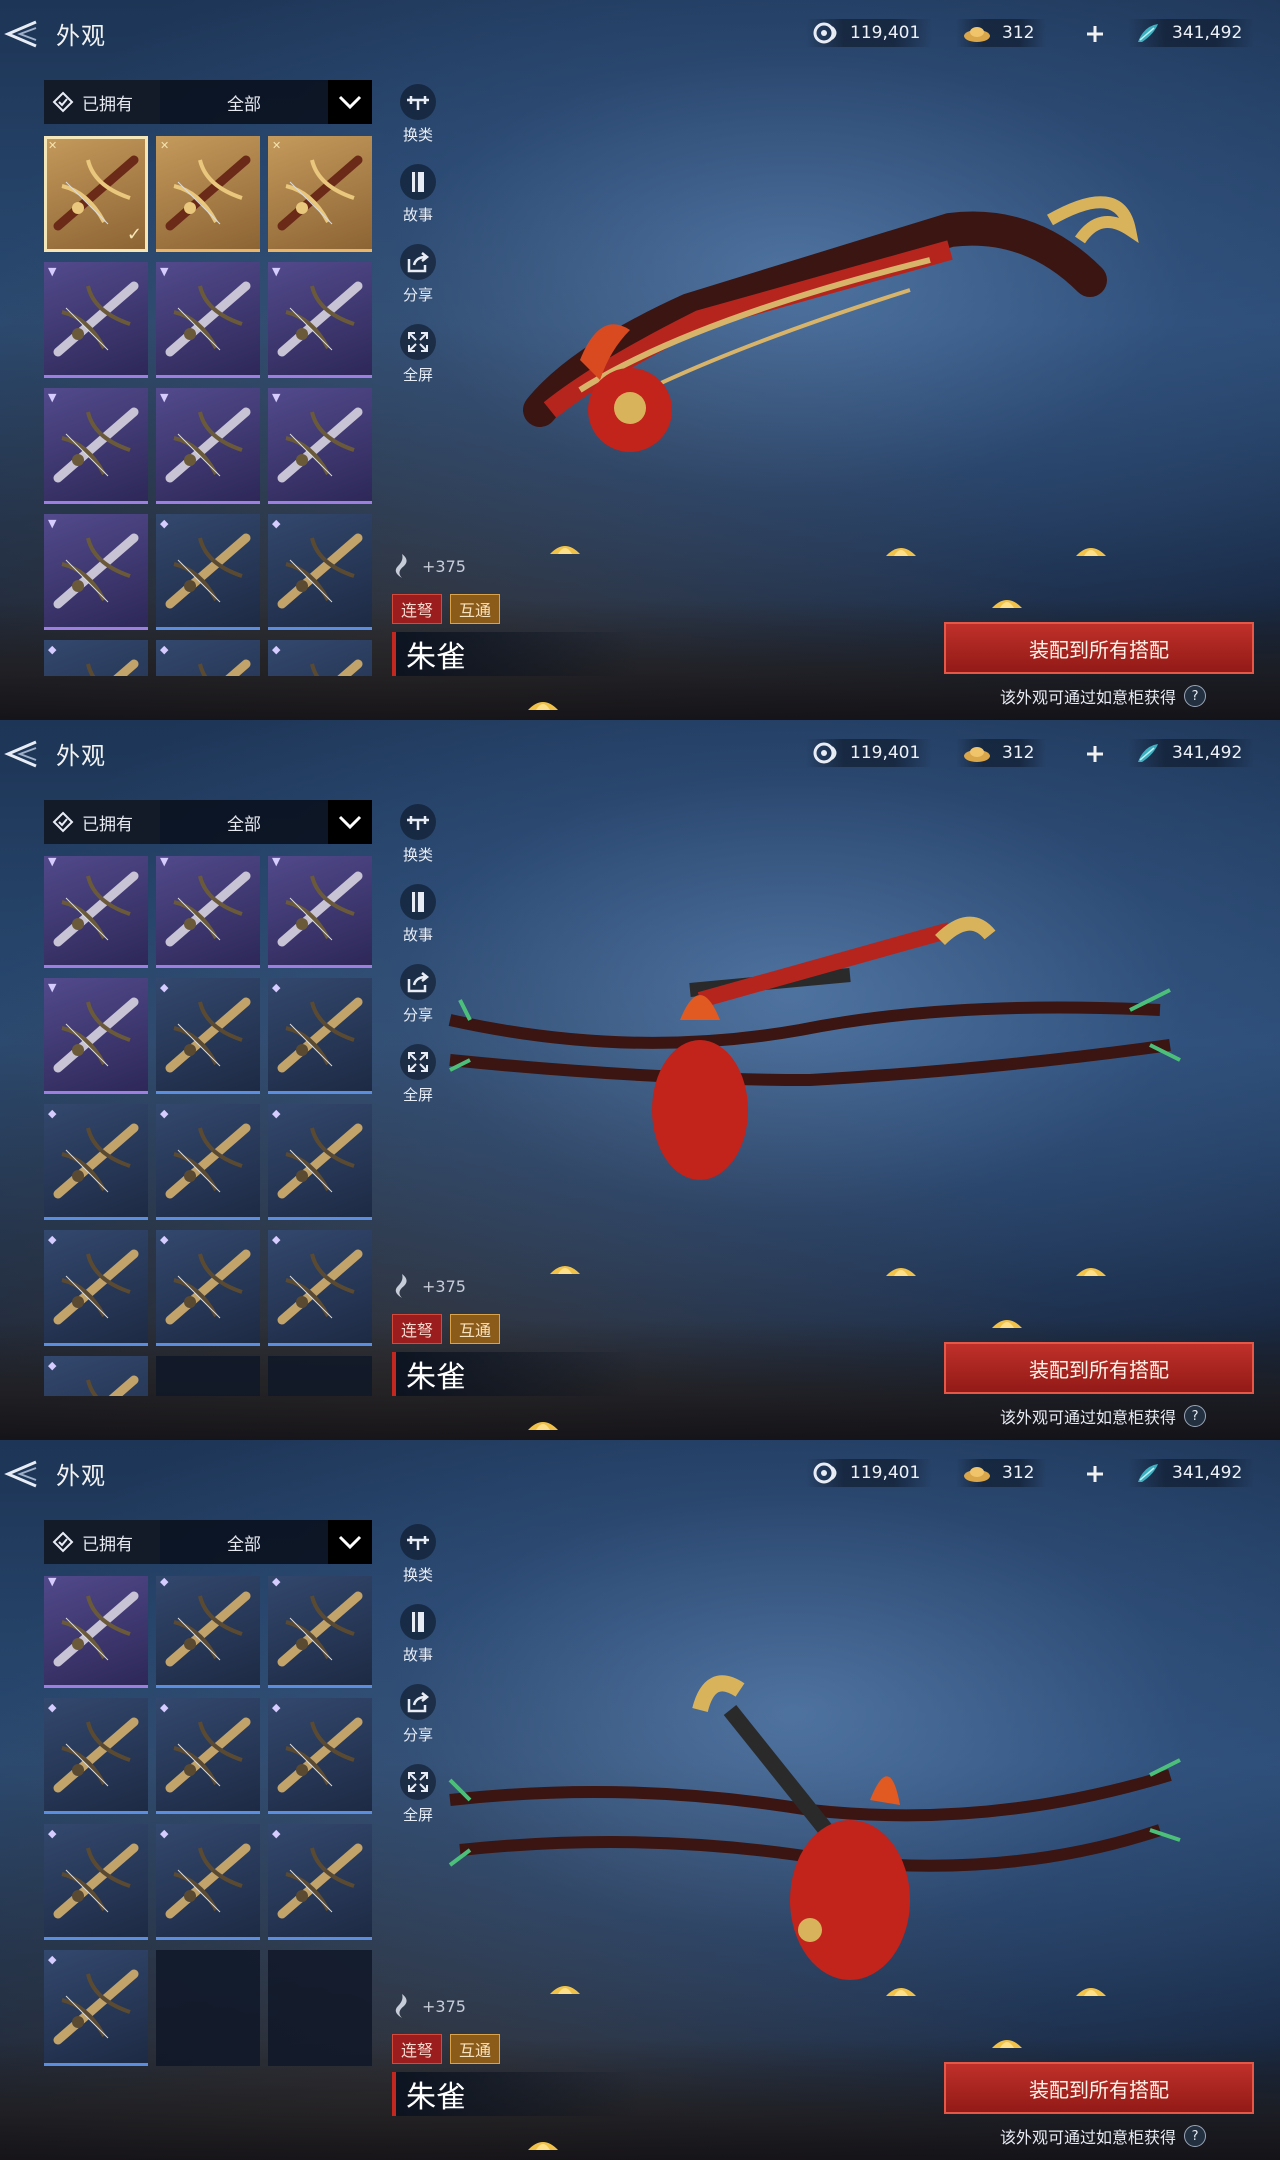  What do you see at coordinates (428, 1286) in the screenshot?
I see `power-indicator: +375` at bounding box center [428, 1286].